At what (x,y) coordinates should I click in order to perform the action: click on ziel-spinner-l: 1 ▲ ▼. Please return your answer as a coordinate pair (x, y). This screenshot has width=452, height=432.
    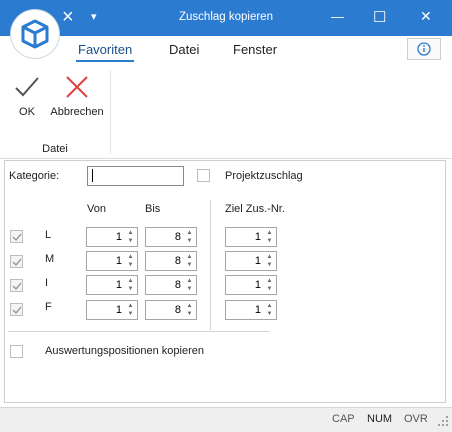
    Looking at the image, I should click on (251, 237).